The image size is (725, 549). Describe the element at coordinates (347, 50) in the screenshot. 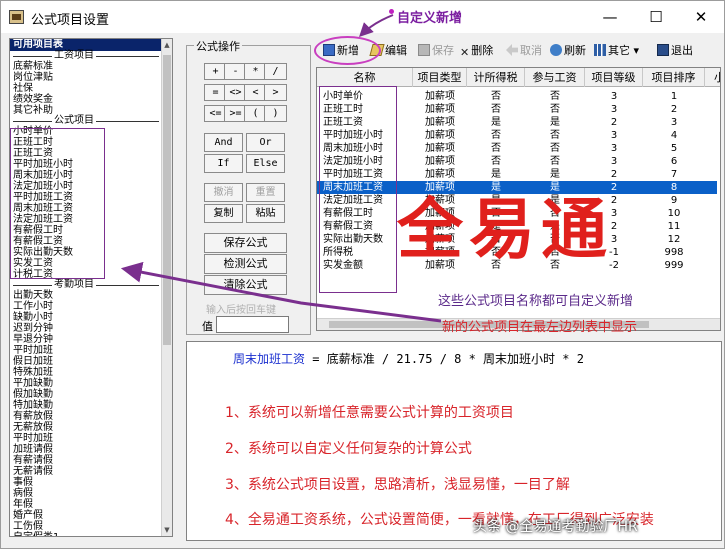

I see `highlight-ellipse` at that location.